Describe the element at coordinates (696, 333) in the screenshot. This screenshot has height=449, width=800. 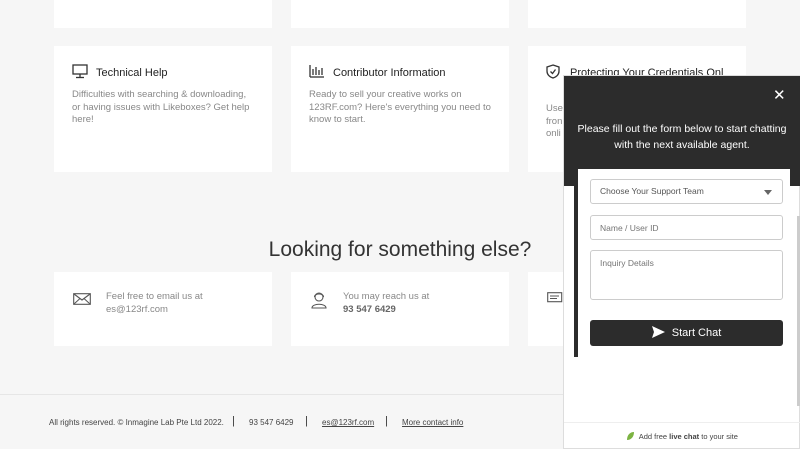
I see `start-chat-label: Start Chat` at that location.